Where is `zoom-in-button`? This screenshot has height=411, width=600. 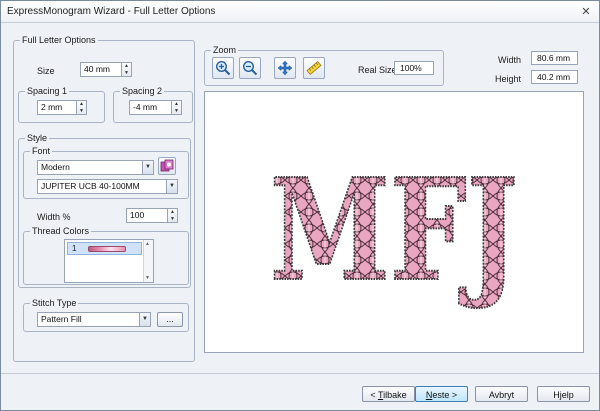 zoom-in-button is located at coordinates (223, 68).